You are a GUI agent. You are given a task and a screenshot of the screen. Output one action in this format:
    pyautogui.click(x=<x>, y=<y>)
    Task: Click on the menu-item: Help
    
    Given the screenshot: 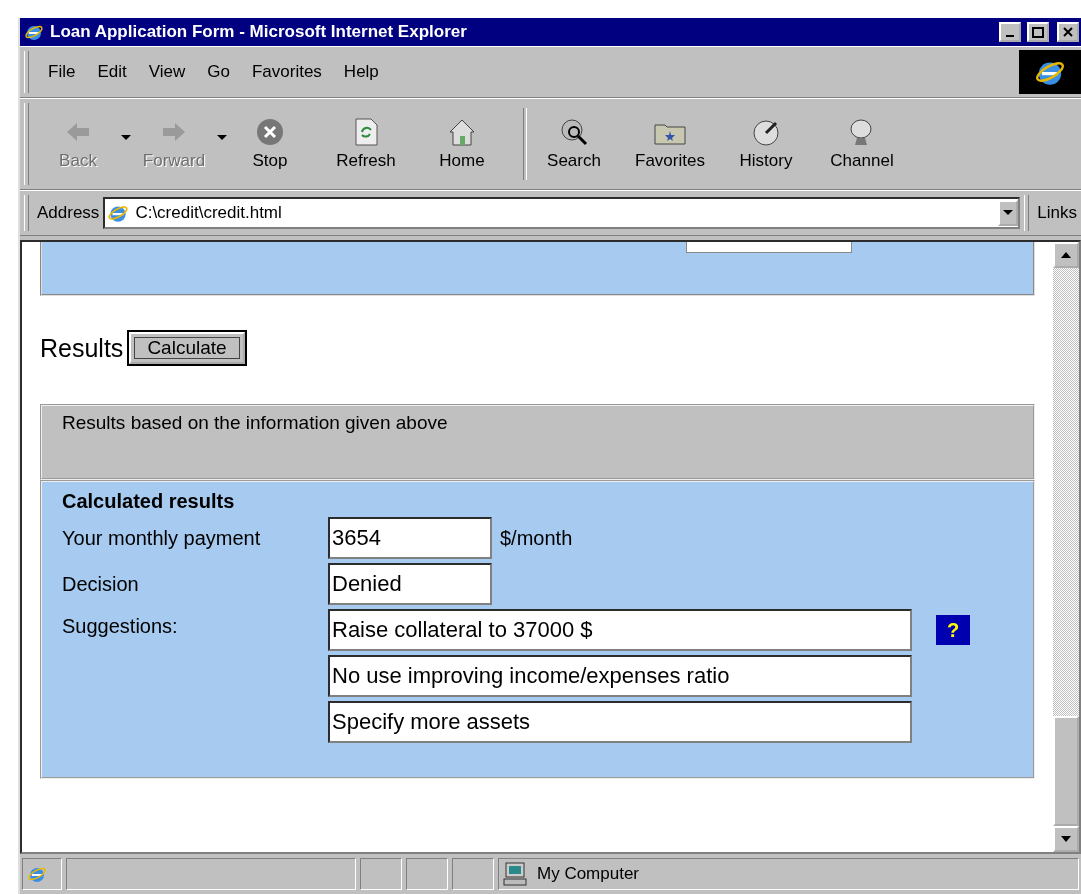 What is the action you would take?
    pyautogui.click(x=361, y=72)
    